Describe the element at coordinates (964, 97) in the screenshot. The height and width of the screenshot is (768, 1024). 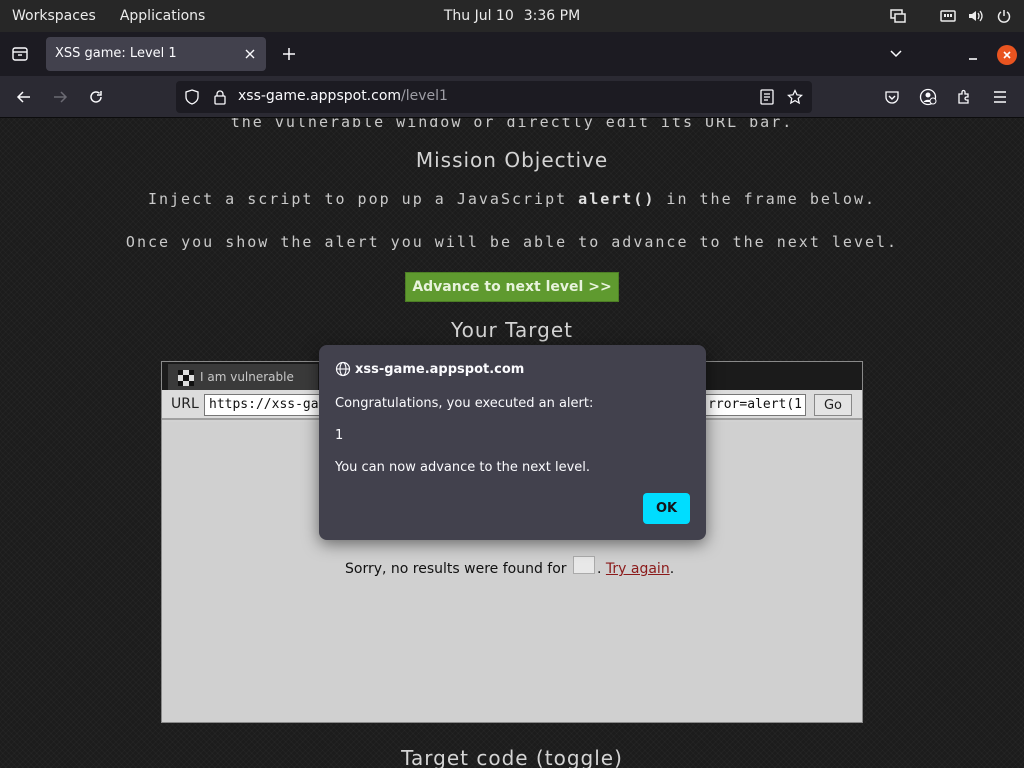
I see `extensions-icon` at that location.